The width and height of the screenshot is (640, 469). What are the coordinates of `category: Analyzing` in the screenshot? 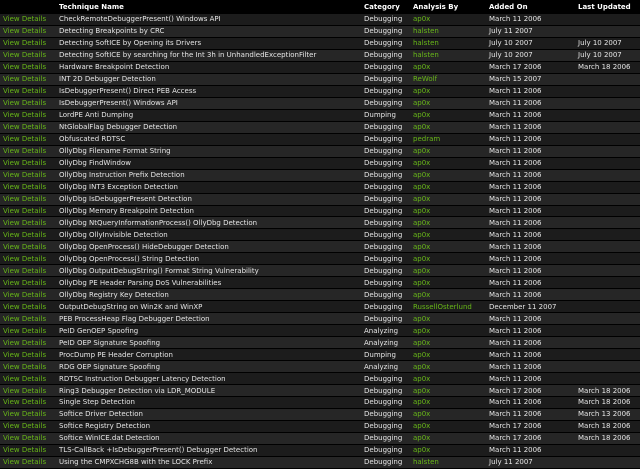 It's located at (385, 331).